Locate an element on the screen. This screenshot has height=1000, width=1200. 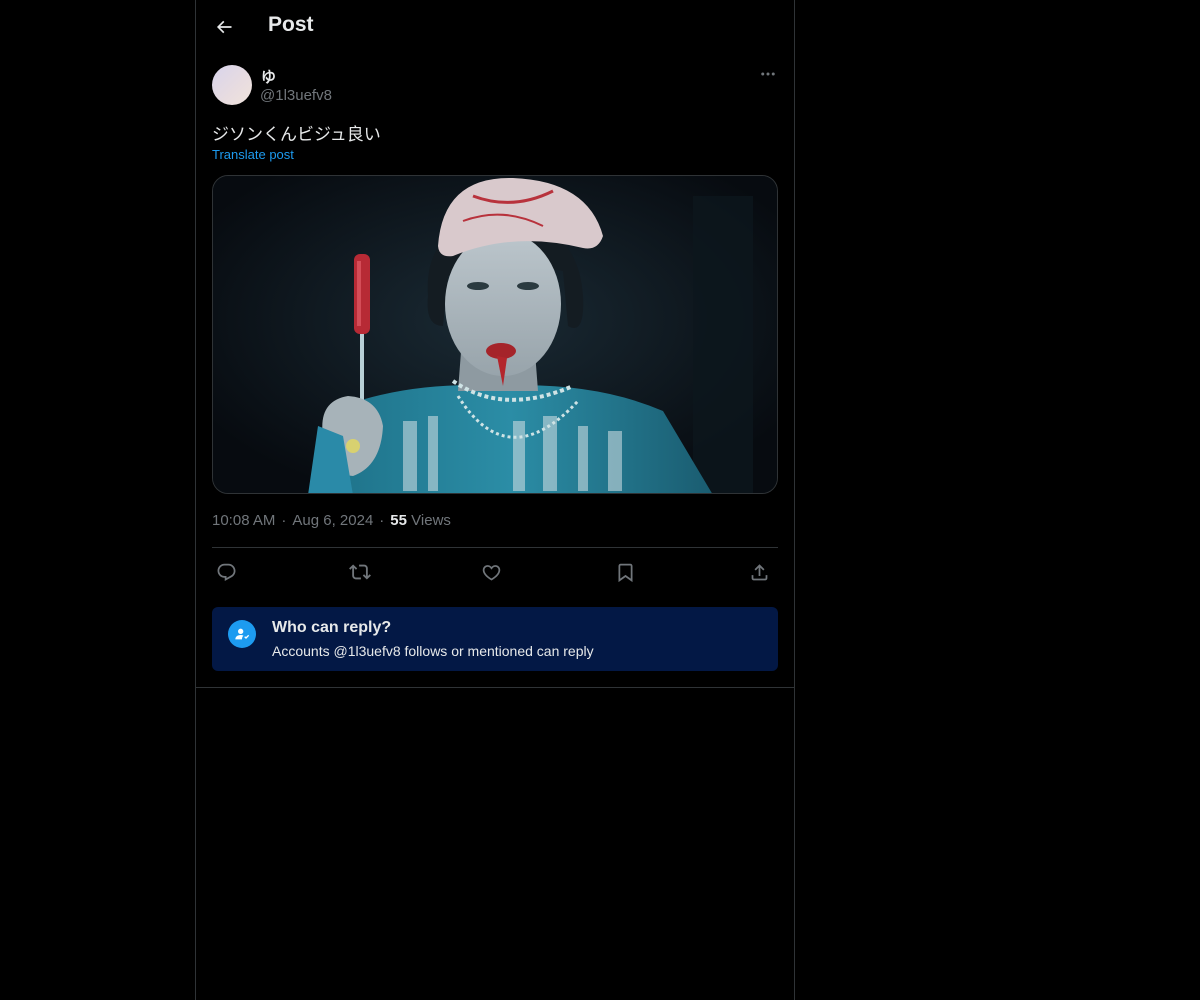
bookmark-icon is located at coordinates (625, 572).